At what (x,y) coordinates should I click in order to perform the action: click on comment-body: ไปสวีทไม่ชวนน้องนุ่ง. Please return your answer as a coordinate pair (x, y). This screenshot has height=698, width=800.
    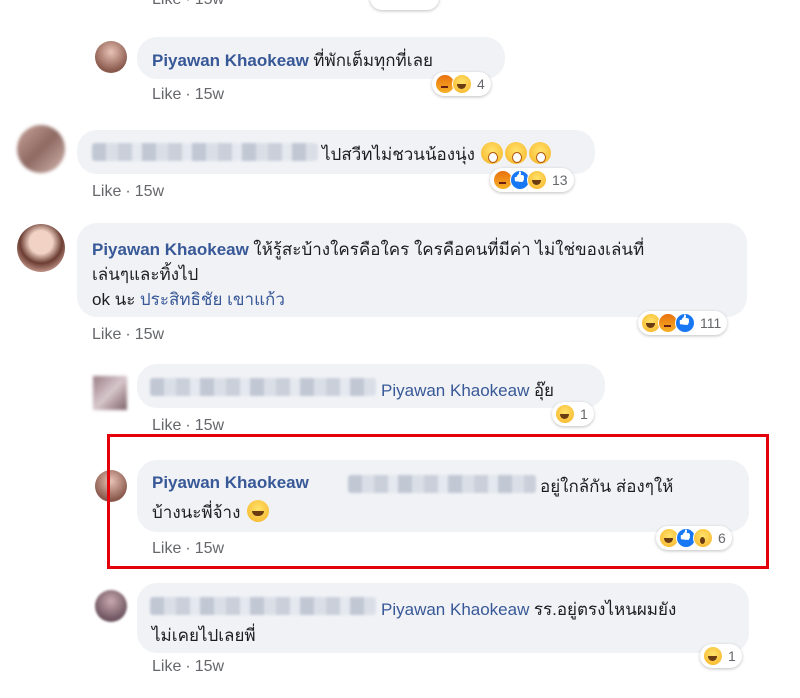
    Looking at the image, I should click on (437, 154).